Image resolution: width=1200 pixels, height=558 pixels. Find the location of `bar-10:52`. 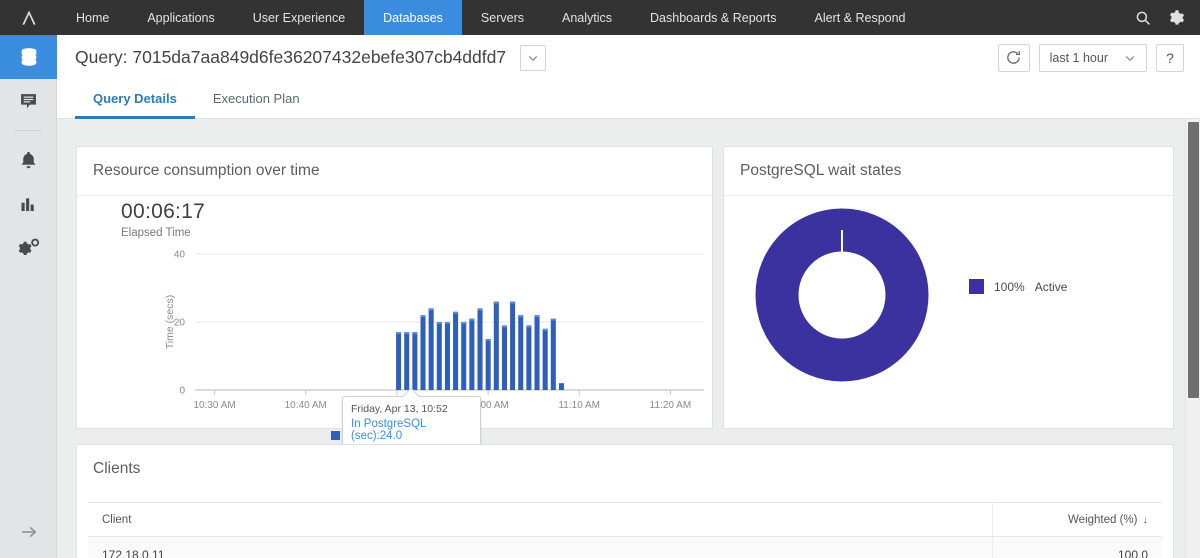

bar-10:52 is located at coordinates (480, 349).